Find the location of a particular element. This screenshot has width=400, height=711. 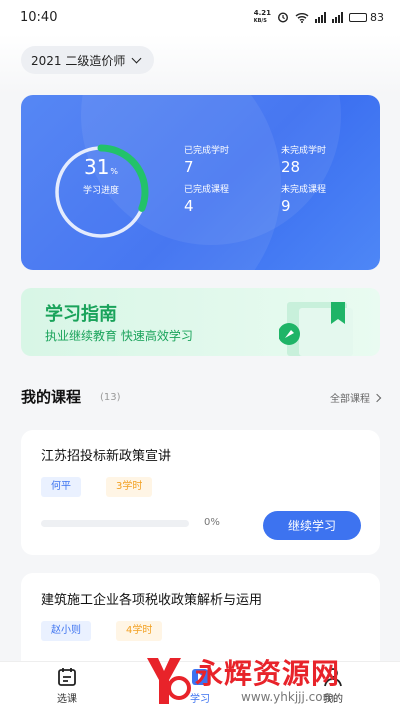

watermark-url: www.yhkjjj.com is located at coordinates (288, 697).